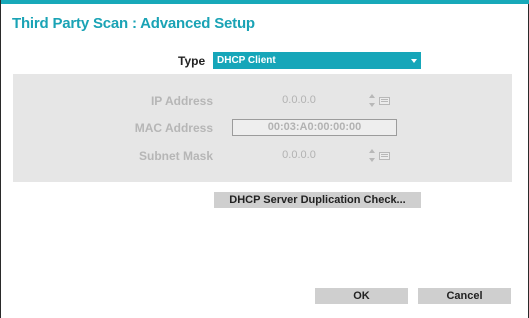 The height and width of the screenshot is (318, 529). What do you see at coordinates (133, 23) in the screenshot?
I see `dialog-title: Third Party Scan : Advanced Setup` at bounding box center [133, 23].